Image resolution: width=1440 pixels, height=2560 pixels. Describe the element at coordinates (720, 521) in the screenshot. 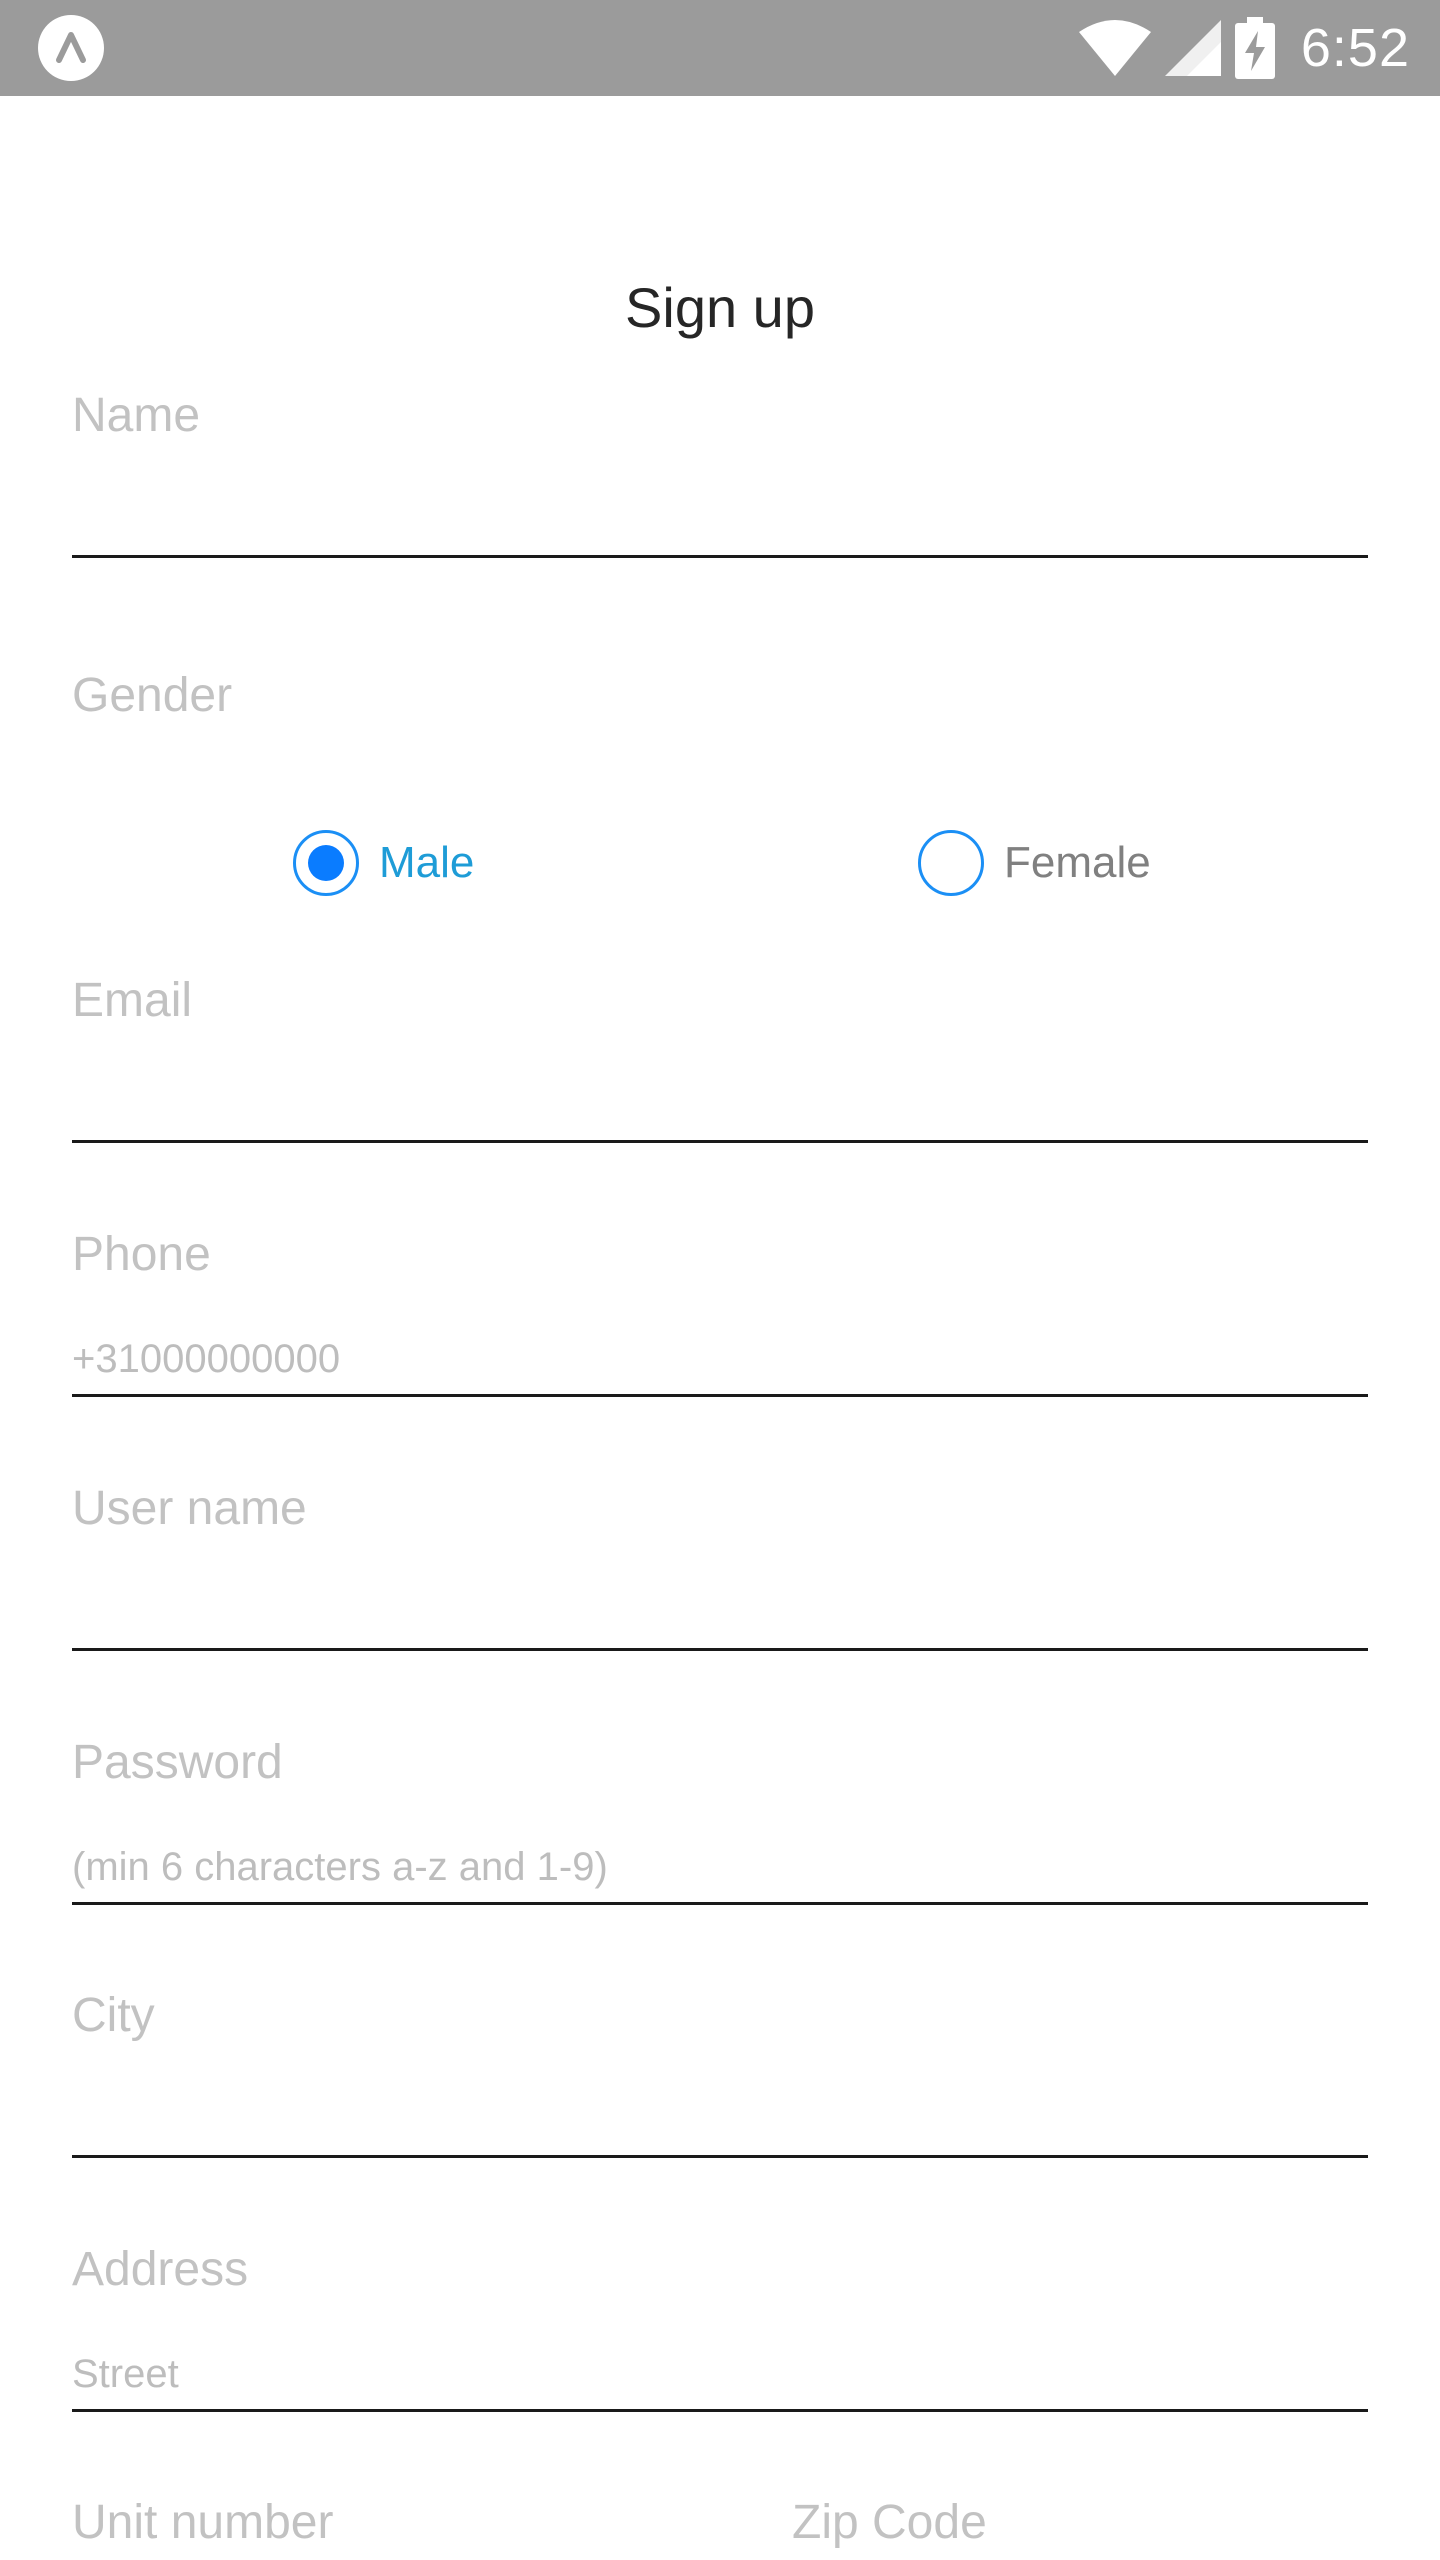

I see `name-input` at that location.